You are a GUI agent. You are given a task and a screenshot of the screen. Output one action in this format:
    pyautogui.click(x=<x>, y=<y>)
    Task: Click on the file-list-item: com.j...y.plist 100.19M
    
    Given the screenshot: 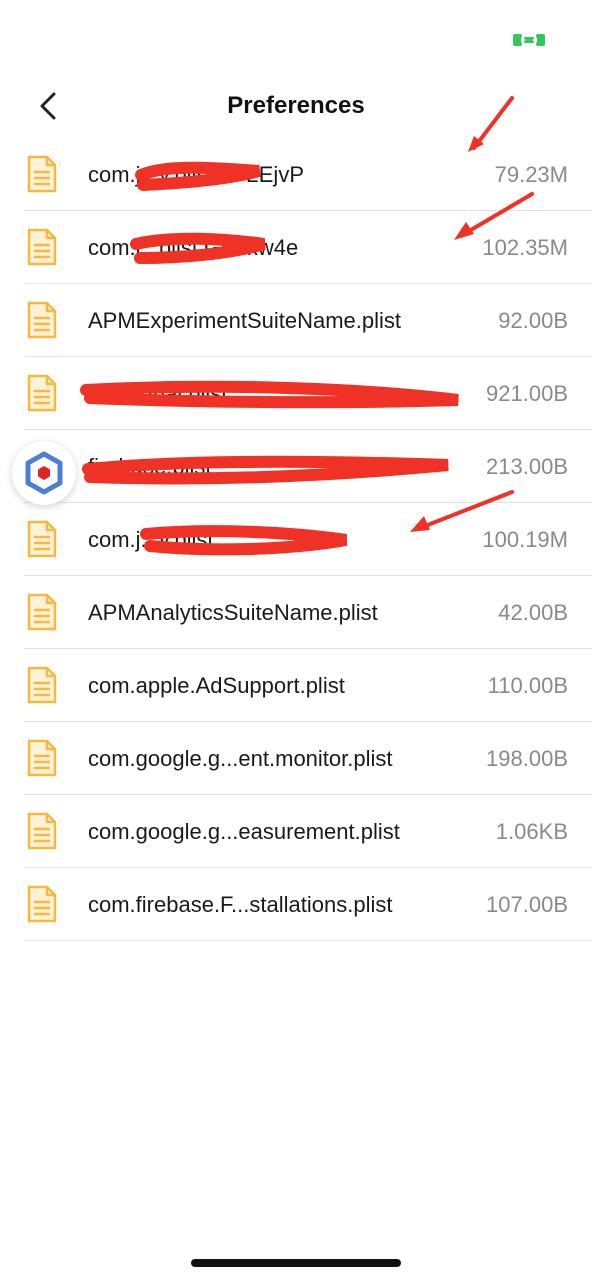 What is the action you would take?
    pyautogui.click(x=308, y=539)
    